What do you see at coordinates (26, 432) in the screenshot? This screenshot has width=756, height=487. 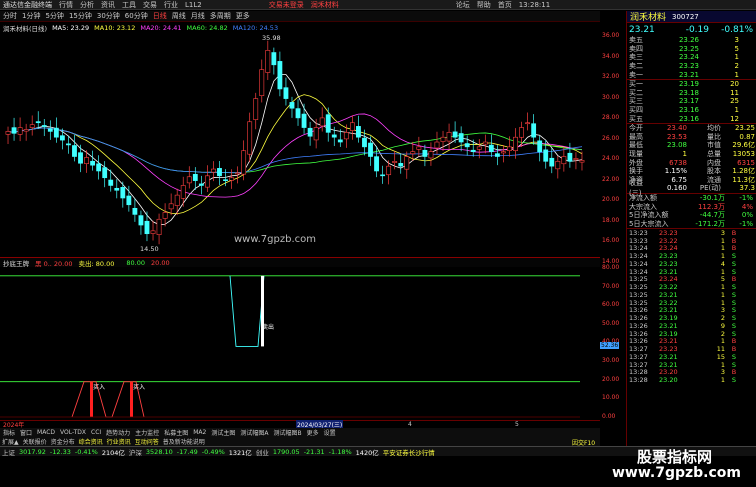 I see `tab-window: 窗口` at bounding box center [26, 432].